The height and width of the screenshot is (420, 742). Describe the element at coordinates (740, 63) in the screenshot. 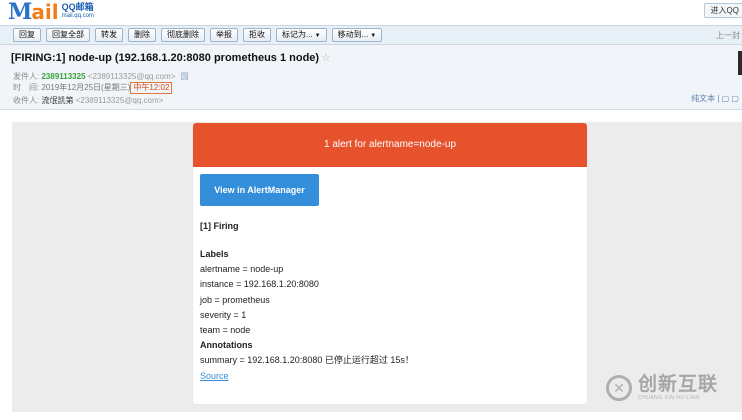

I see `side-thumbnail` at that location.